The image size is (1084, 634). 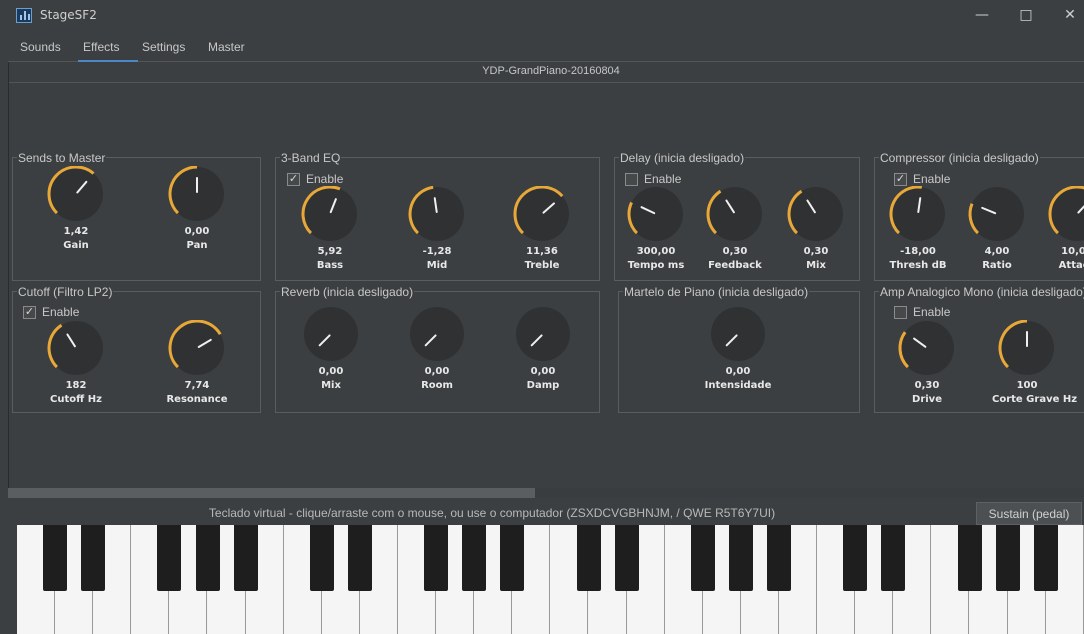 What do you see at coordinates (62, 158) in the screenshot?
I see `sends-panel-title: Sends to Master` at bounding box center [62, 158].